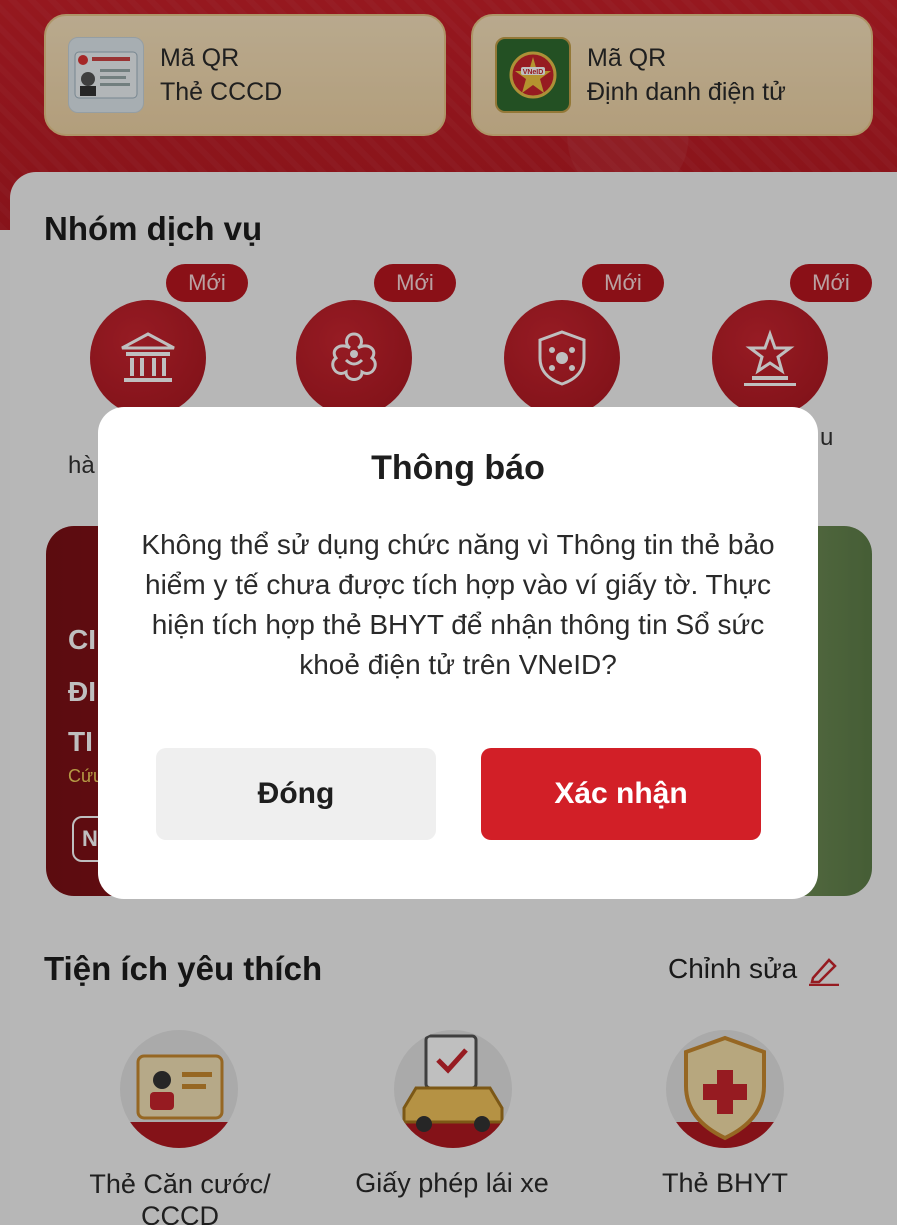  What do you see at coordinates (296, 794) in the screenshot?
I see `close-button: Đóng` at bounding box center [296, 794].